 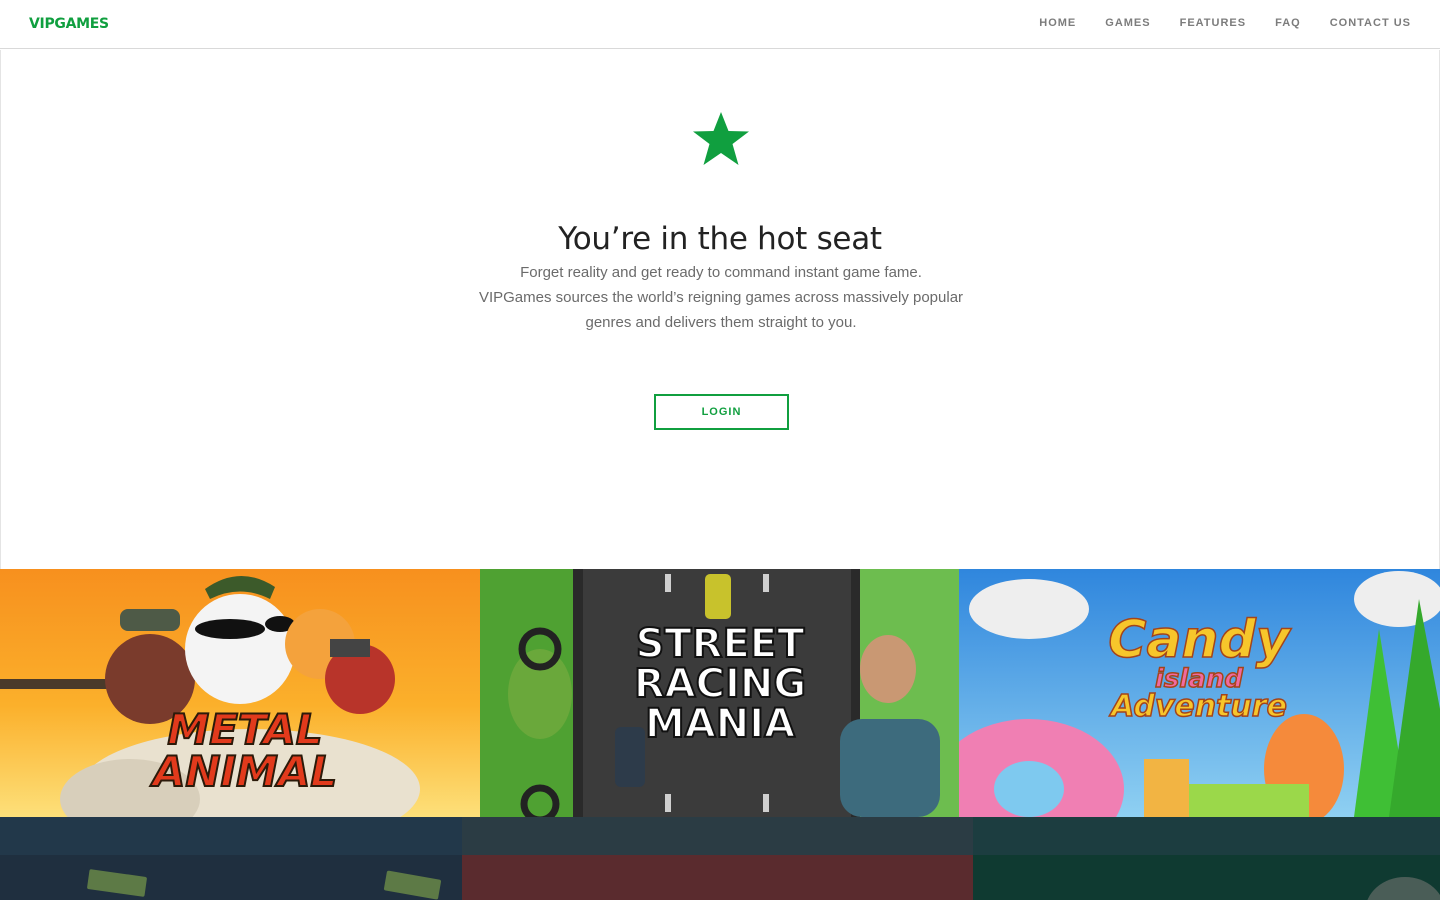 What do you see at coordinates (1057, 23) in the screenshot?
I see `nav-home: HOME` at bounding box center [1057, 23].